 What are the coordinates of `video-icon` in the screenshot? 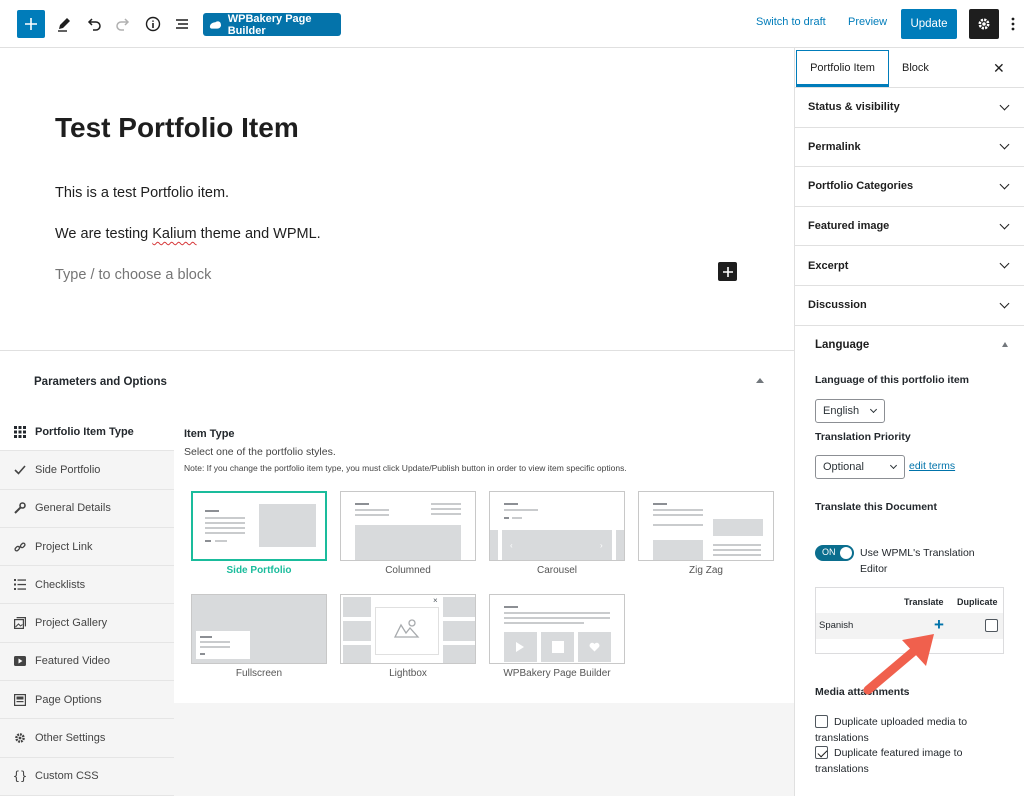 It's located at (20, 661).